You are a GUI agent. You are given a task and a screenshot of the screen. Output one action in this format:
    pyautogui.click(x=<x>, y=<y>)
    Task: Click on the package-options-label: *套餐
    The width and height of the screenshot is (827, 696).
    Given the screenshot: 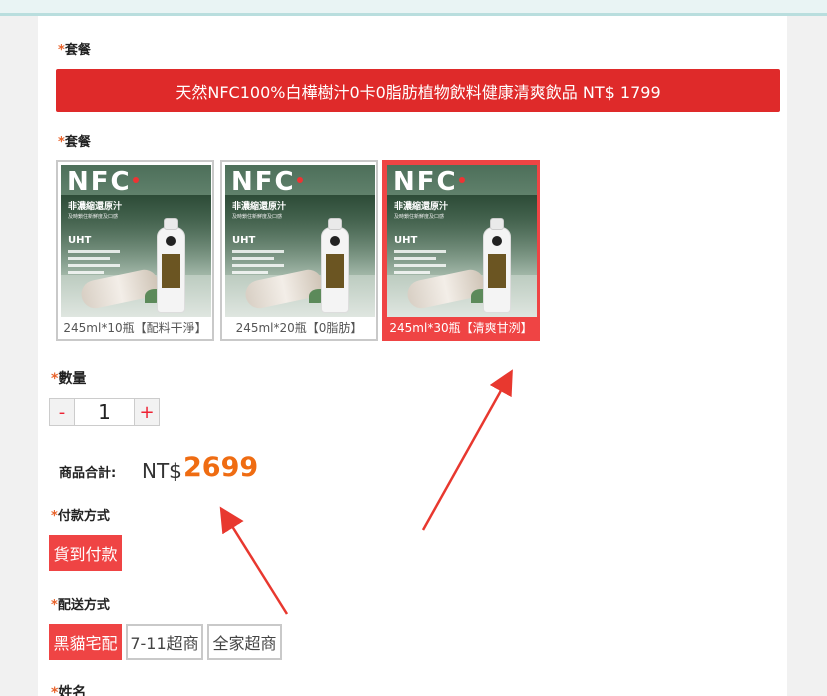 What is the action you would take?
    pyautogui.click(x=74, y=142)
    